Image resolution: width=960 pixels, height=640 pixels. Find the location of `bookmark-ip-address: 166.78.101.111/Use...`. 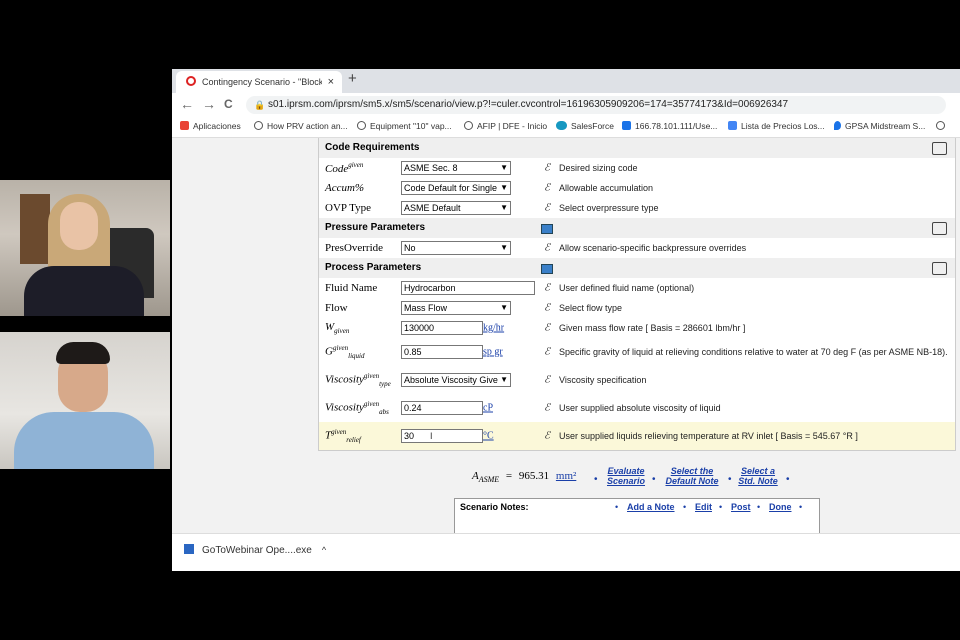

bookmark-ip-address: 166.78.101.111/Use... is located at coordinates (669, 126).